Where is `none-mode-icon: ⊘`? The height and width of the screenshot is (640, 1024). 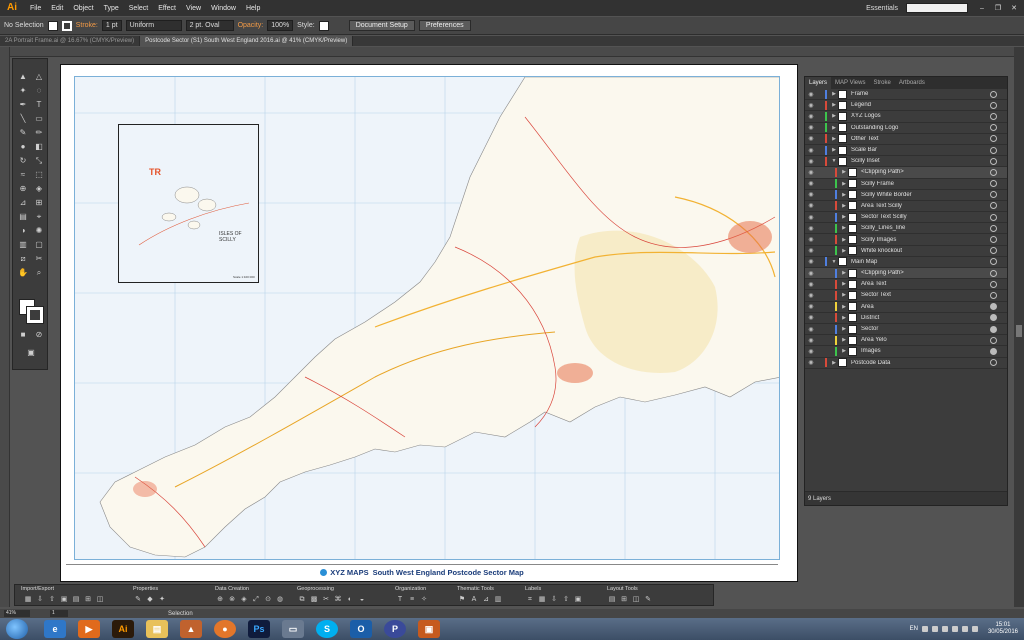
none-mode-icon: ⊘ is located at coordinates (39, 335).